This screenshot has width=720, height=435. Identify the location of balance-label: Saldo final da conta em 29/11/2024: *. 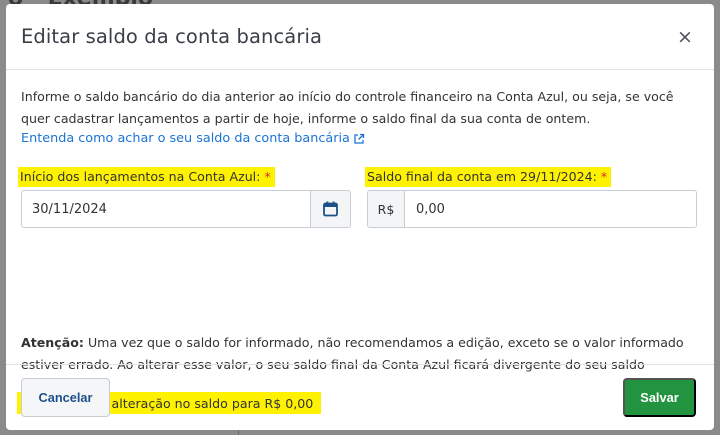
(488, 177).